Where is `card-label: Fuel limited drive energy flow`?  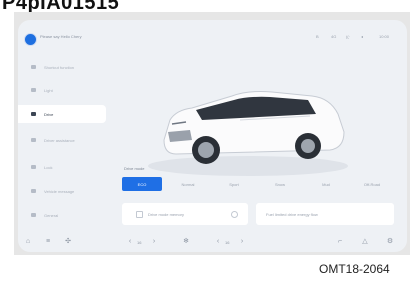 card-label: Fuel limited drive energy flow is located at coordinates (292, 214).